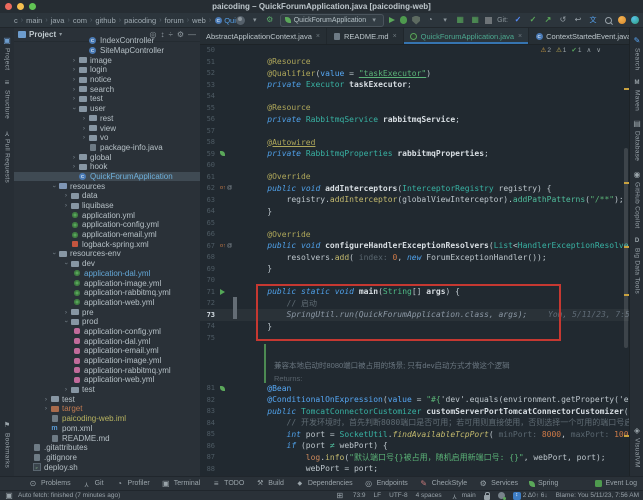  Describe the element at coordinates (637, 199) in the screenshot. I see `tool-stripe-item-github-copilot: GitHub Copilot` at that location.